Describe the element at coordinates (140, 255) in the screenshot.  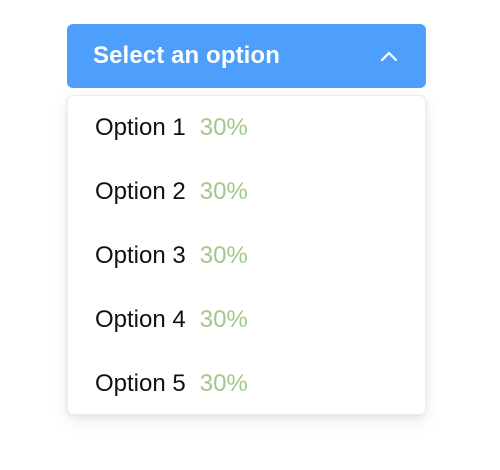
I see `option-label: Option 3` at that location.